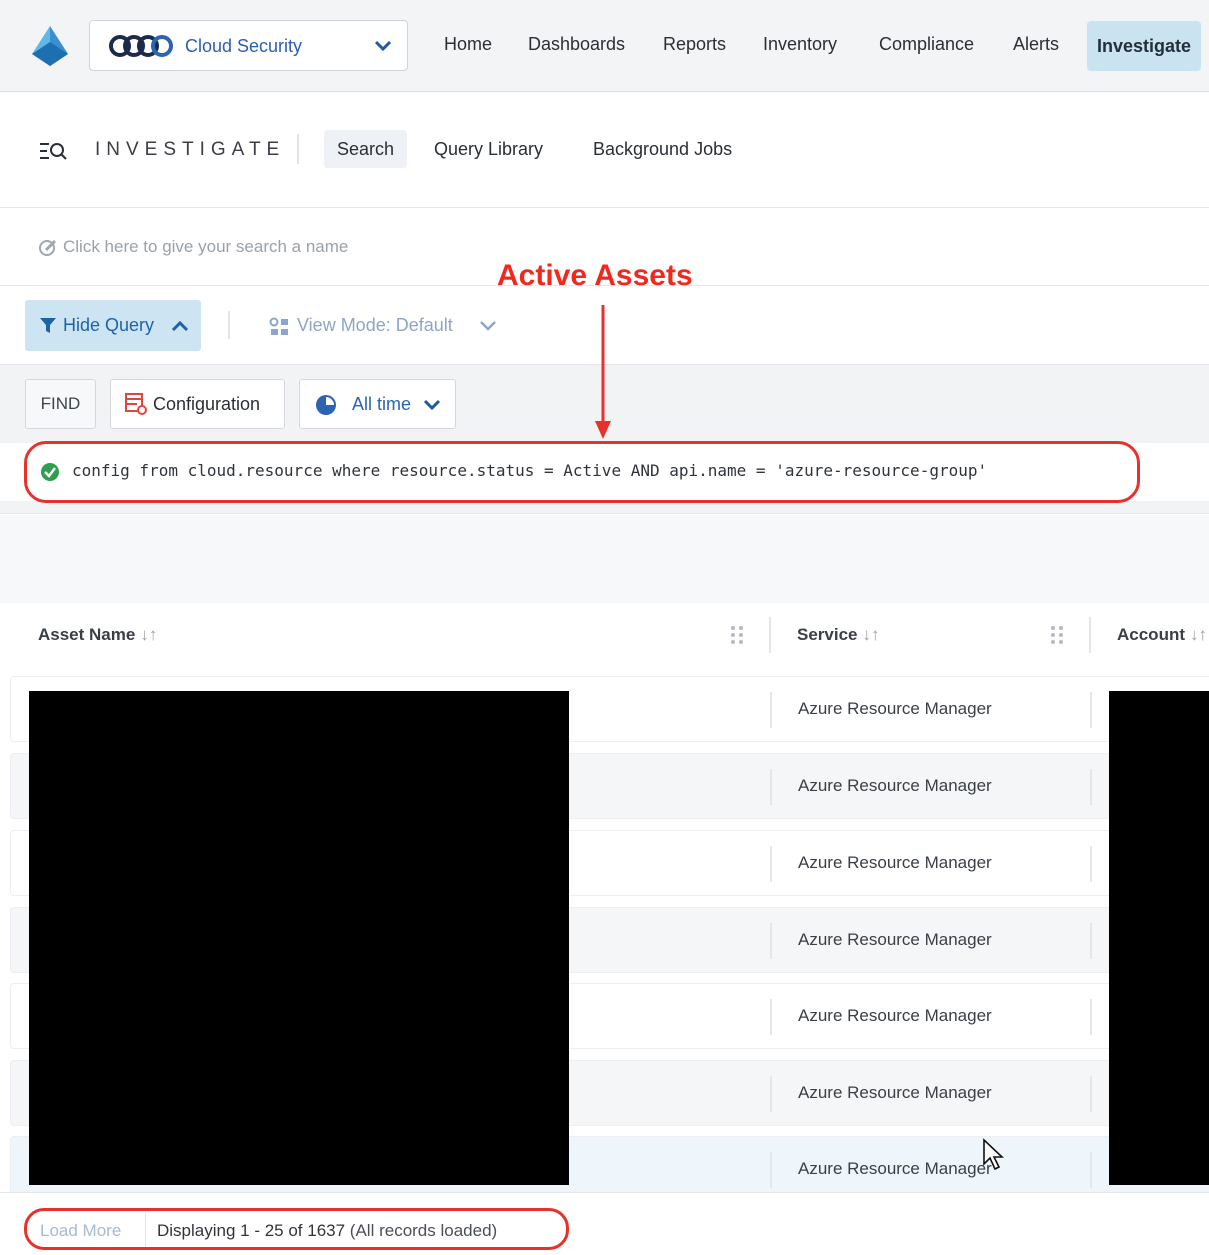  I want to click on product-switcher: Cloud Security, so click(248, 45).